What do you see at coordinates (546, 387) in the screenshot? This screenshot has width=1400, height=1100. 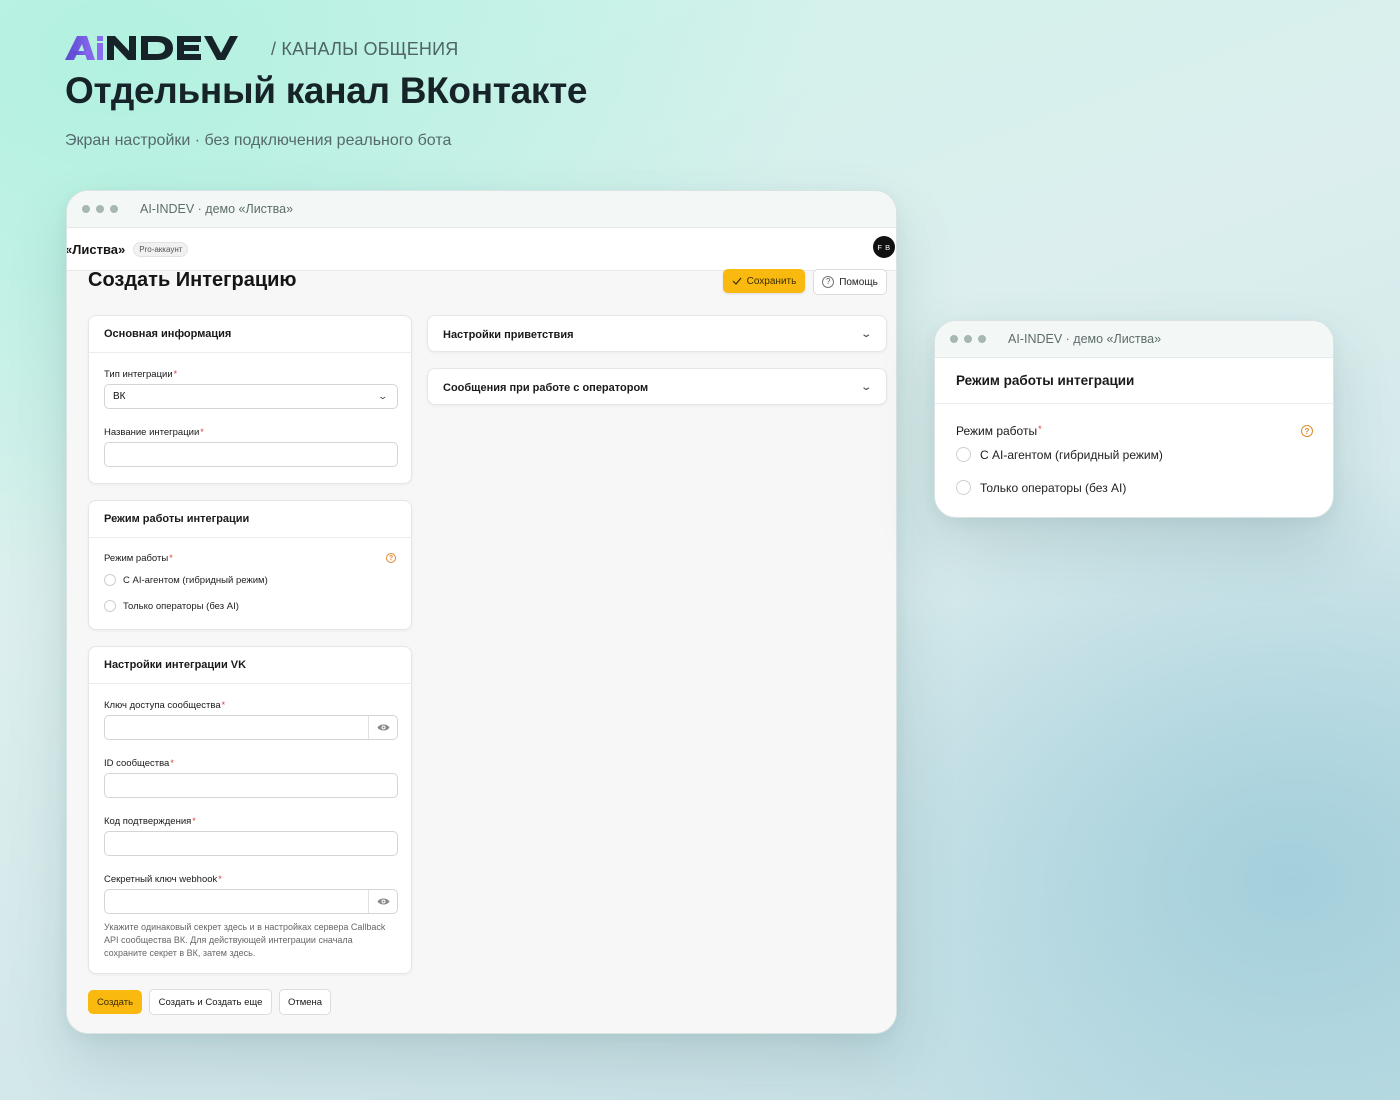 I see `accordion-title: Сообщения при работе с оператором` at bounding box center [546, 387].